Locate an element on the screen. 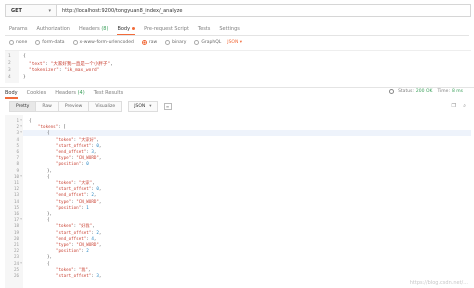 Image resolution: width=474 pixels, height=288 pixels. http-method-label: GET is located at coordinates (16, 10).